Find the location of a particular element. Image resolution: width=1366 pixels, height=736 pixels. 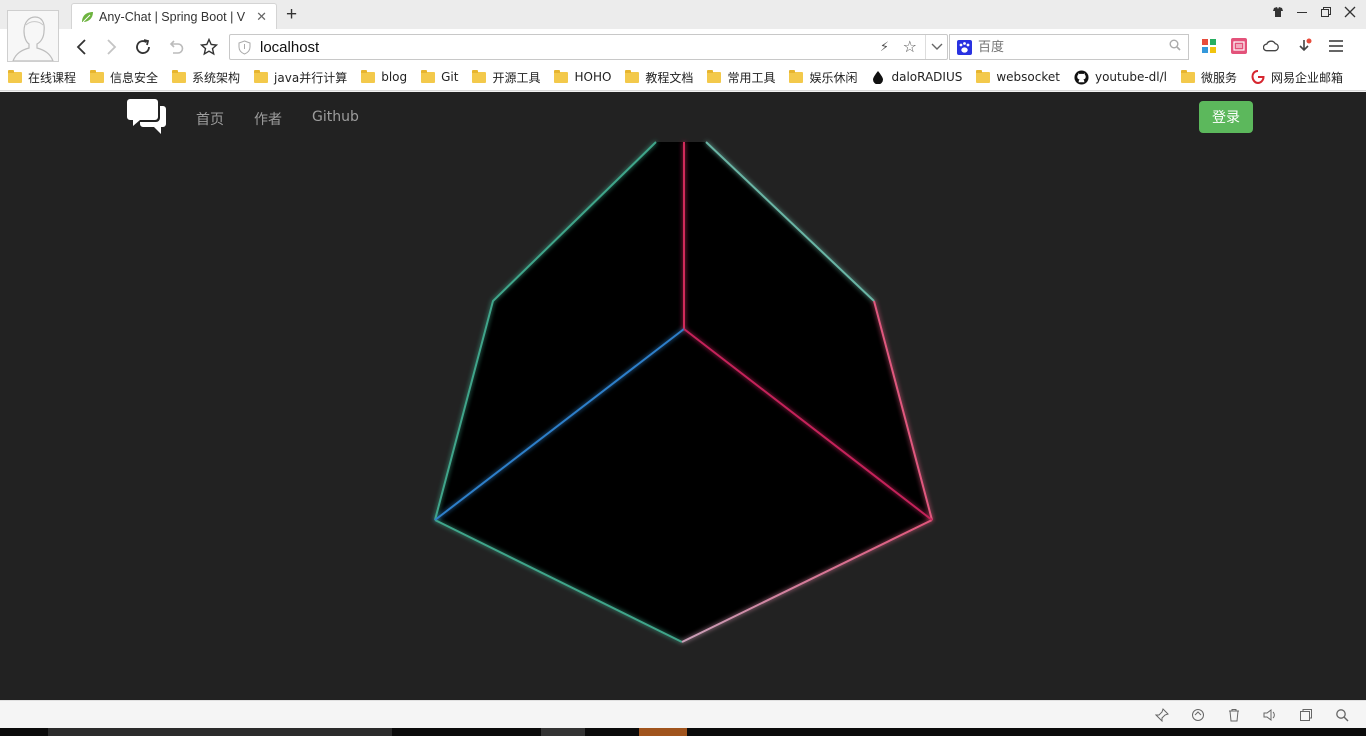

star-icon is located at coordinates (209, 47).